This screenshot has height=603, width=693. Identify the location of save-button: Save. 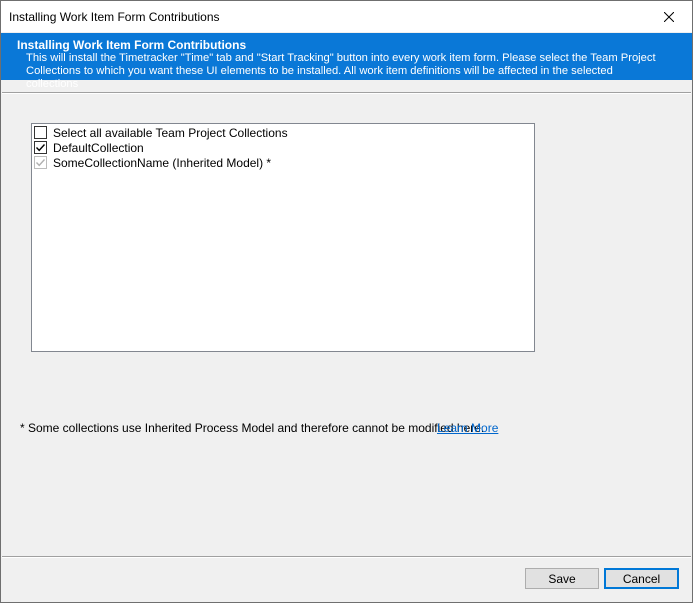
(562, 578).